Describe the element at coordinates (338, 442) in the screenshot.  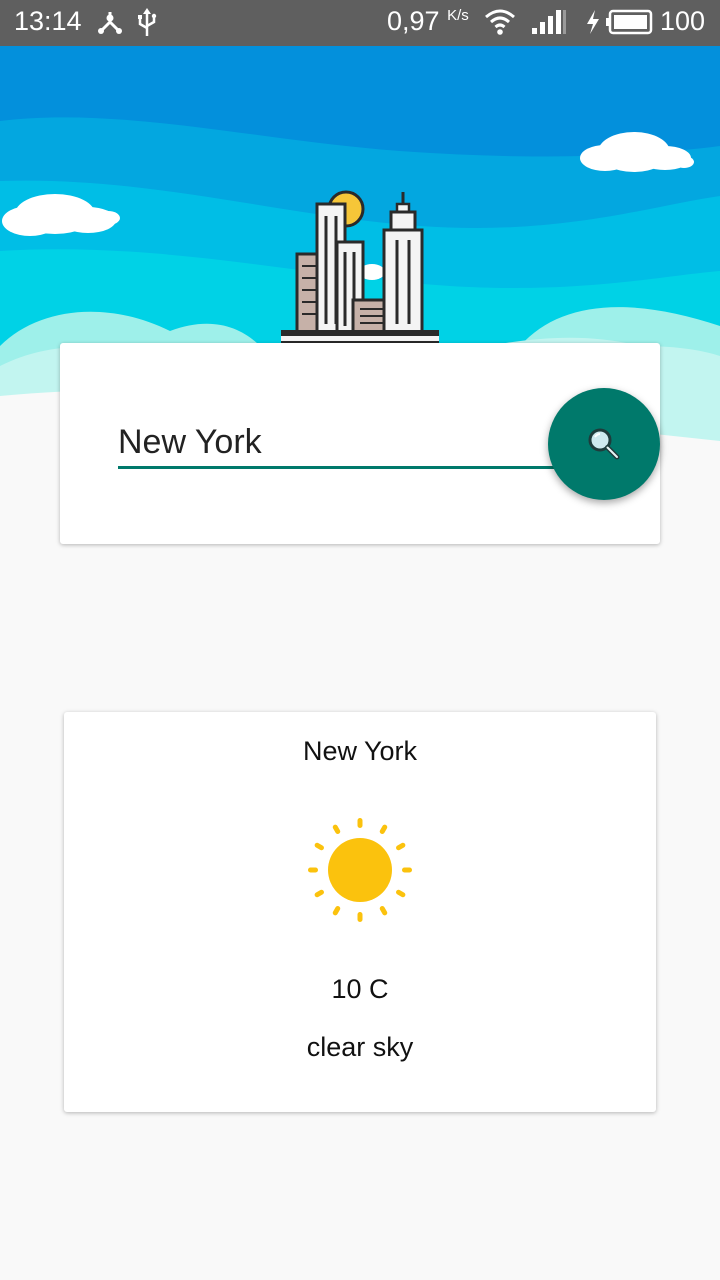
I see `city-search-input` at that location.